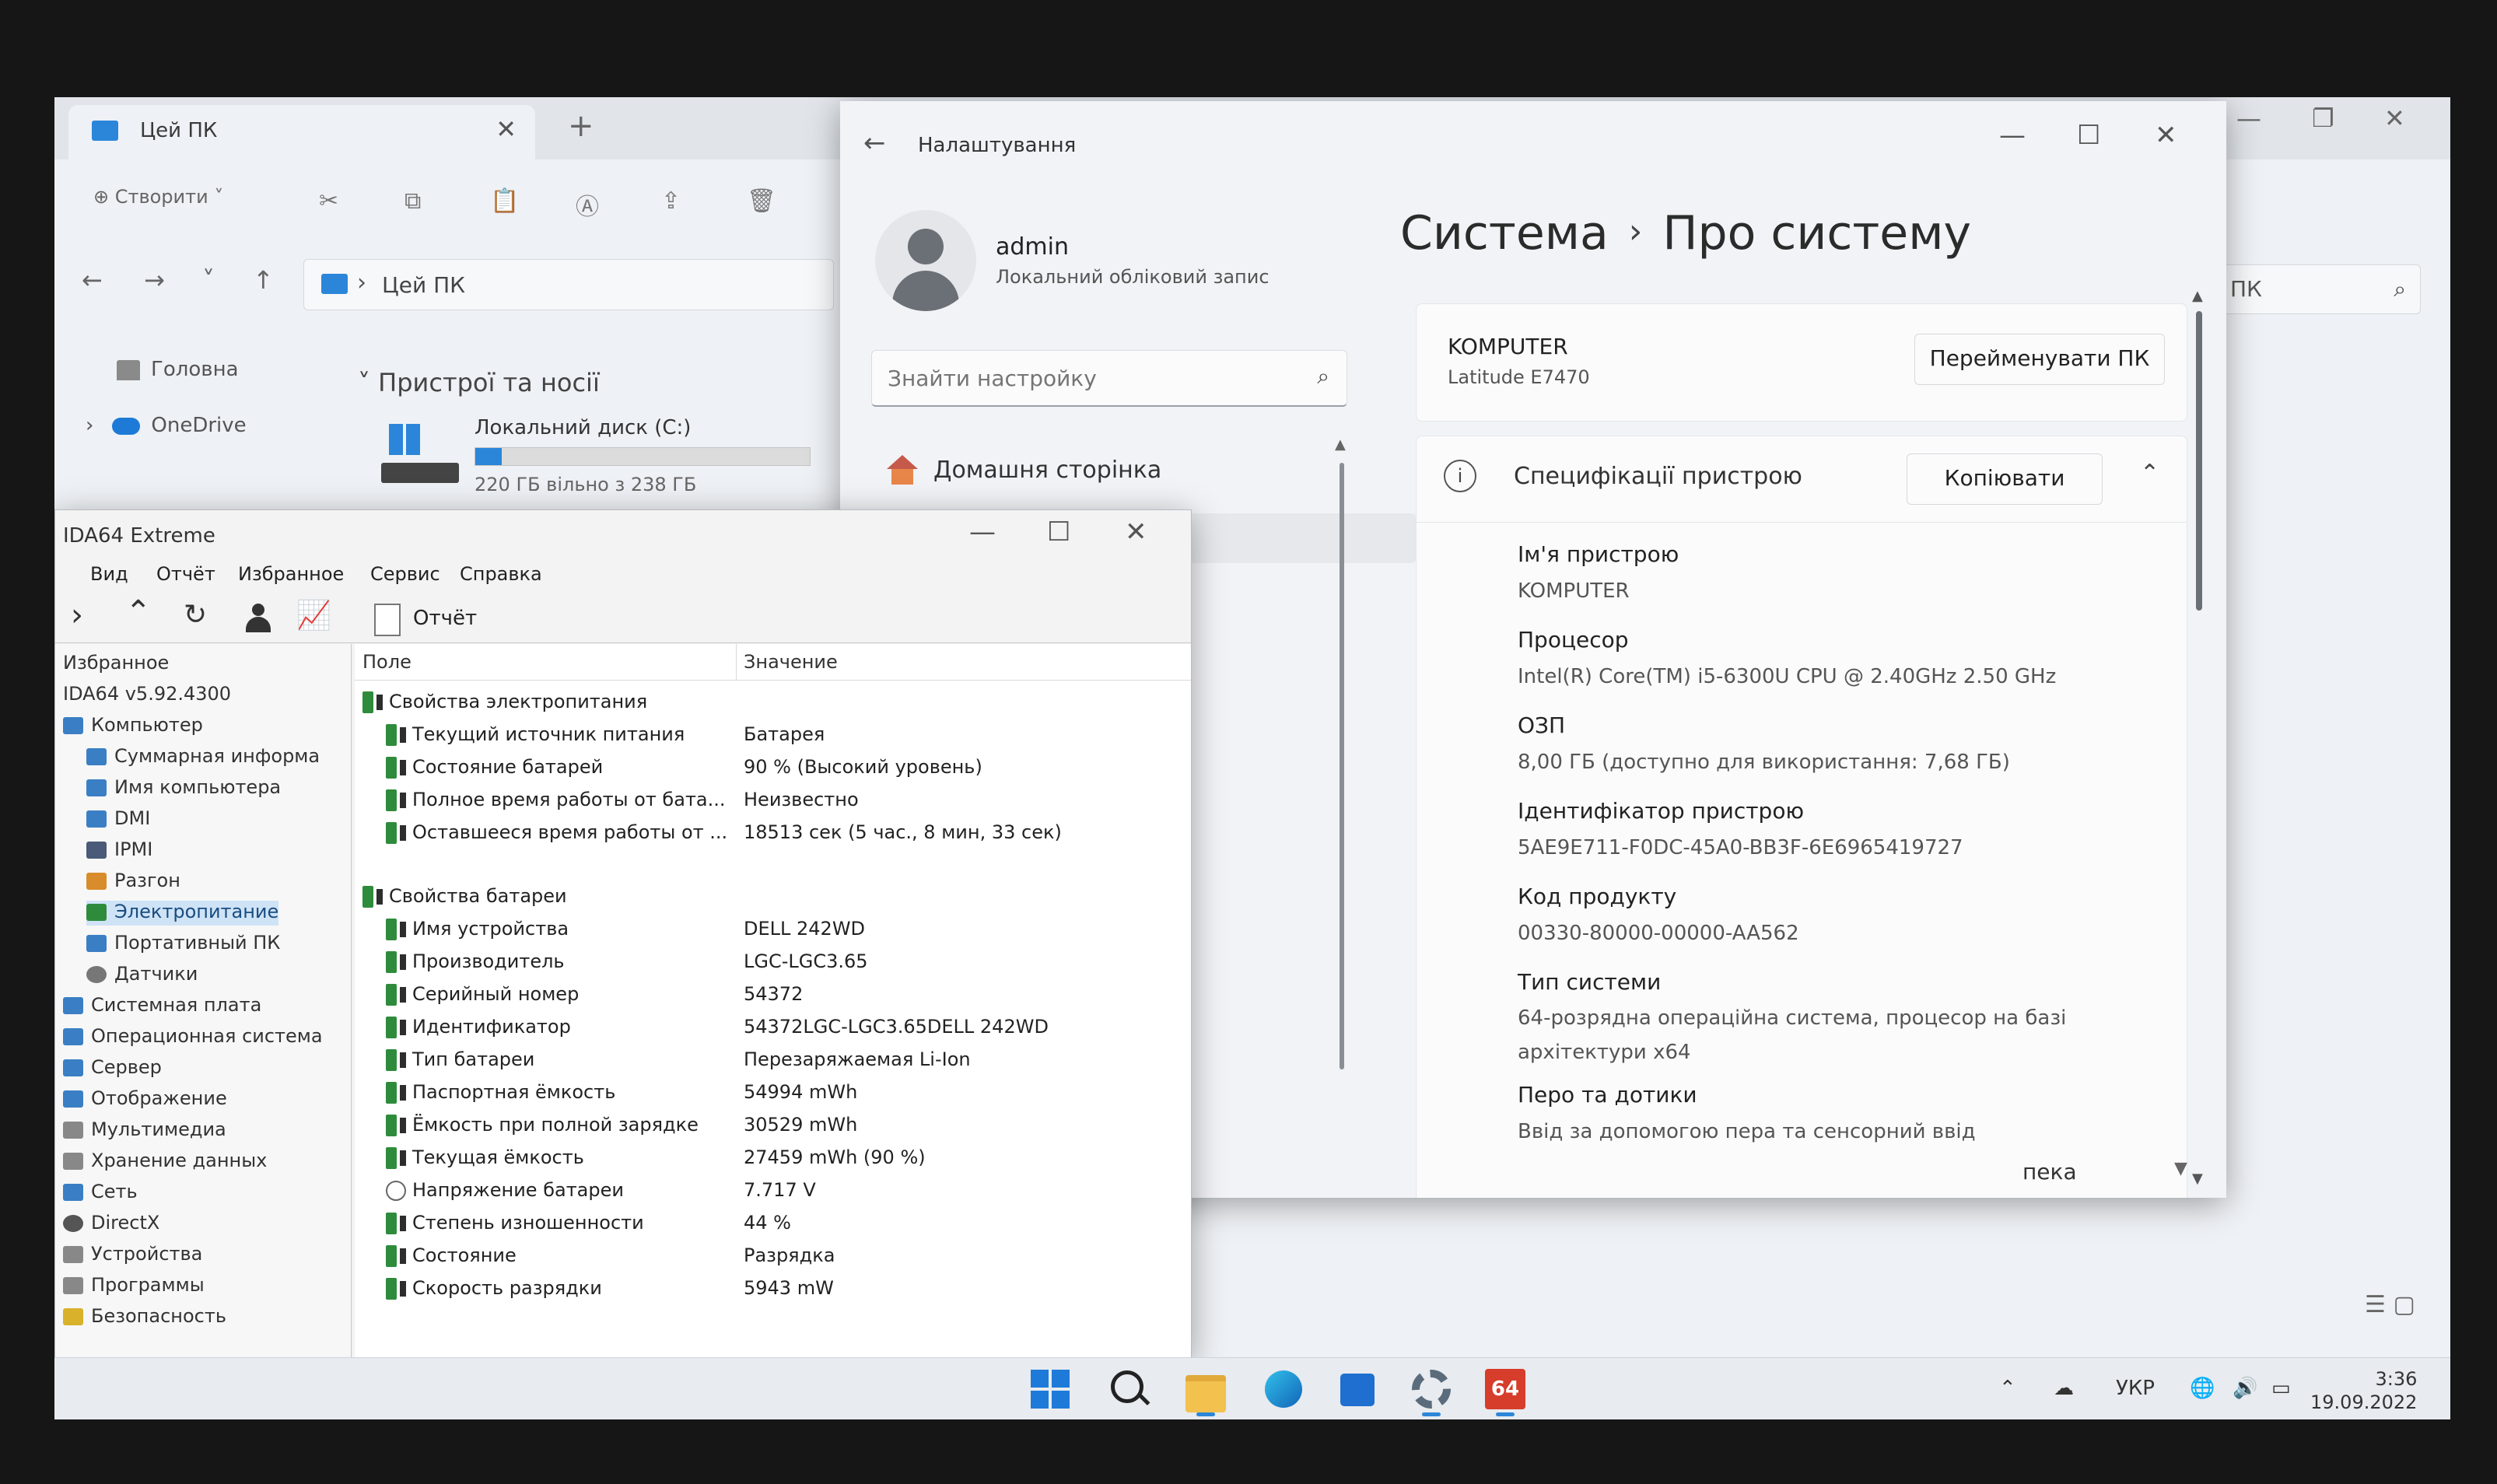  Describe the element at coordinates (162, 1007) in the screenshot. I see `tree-item: Системная плата` at that location.